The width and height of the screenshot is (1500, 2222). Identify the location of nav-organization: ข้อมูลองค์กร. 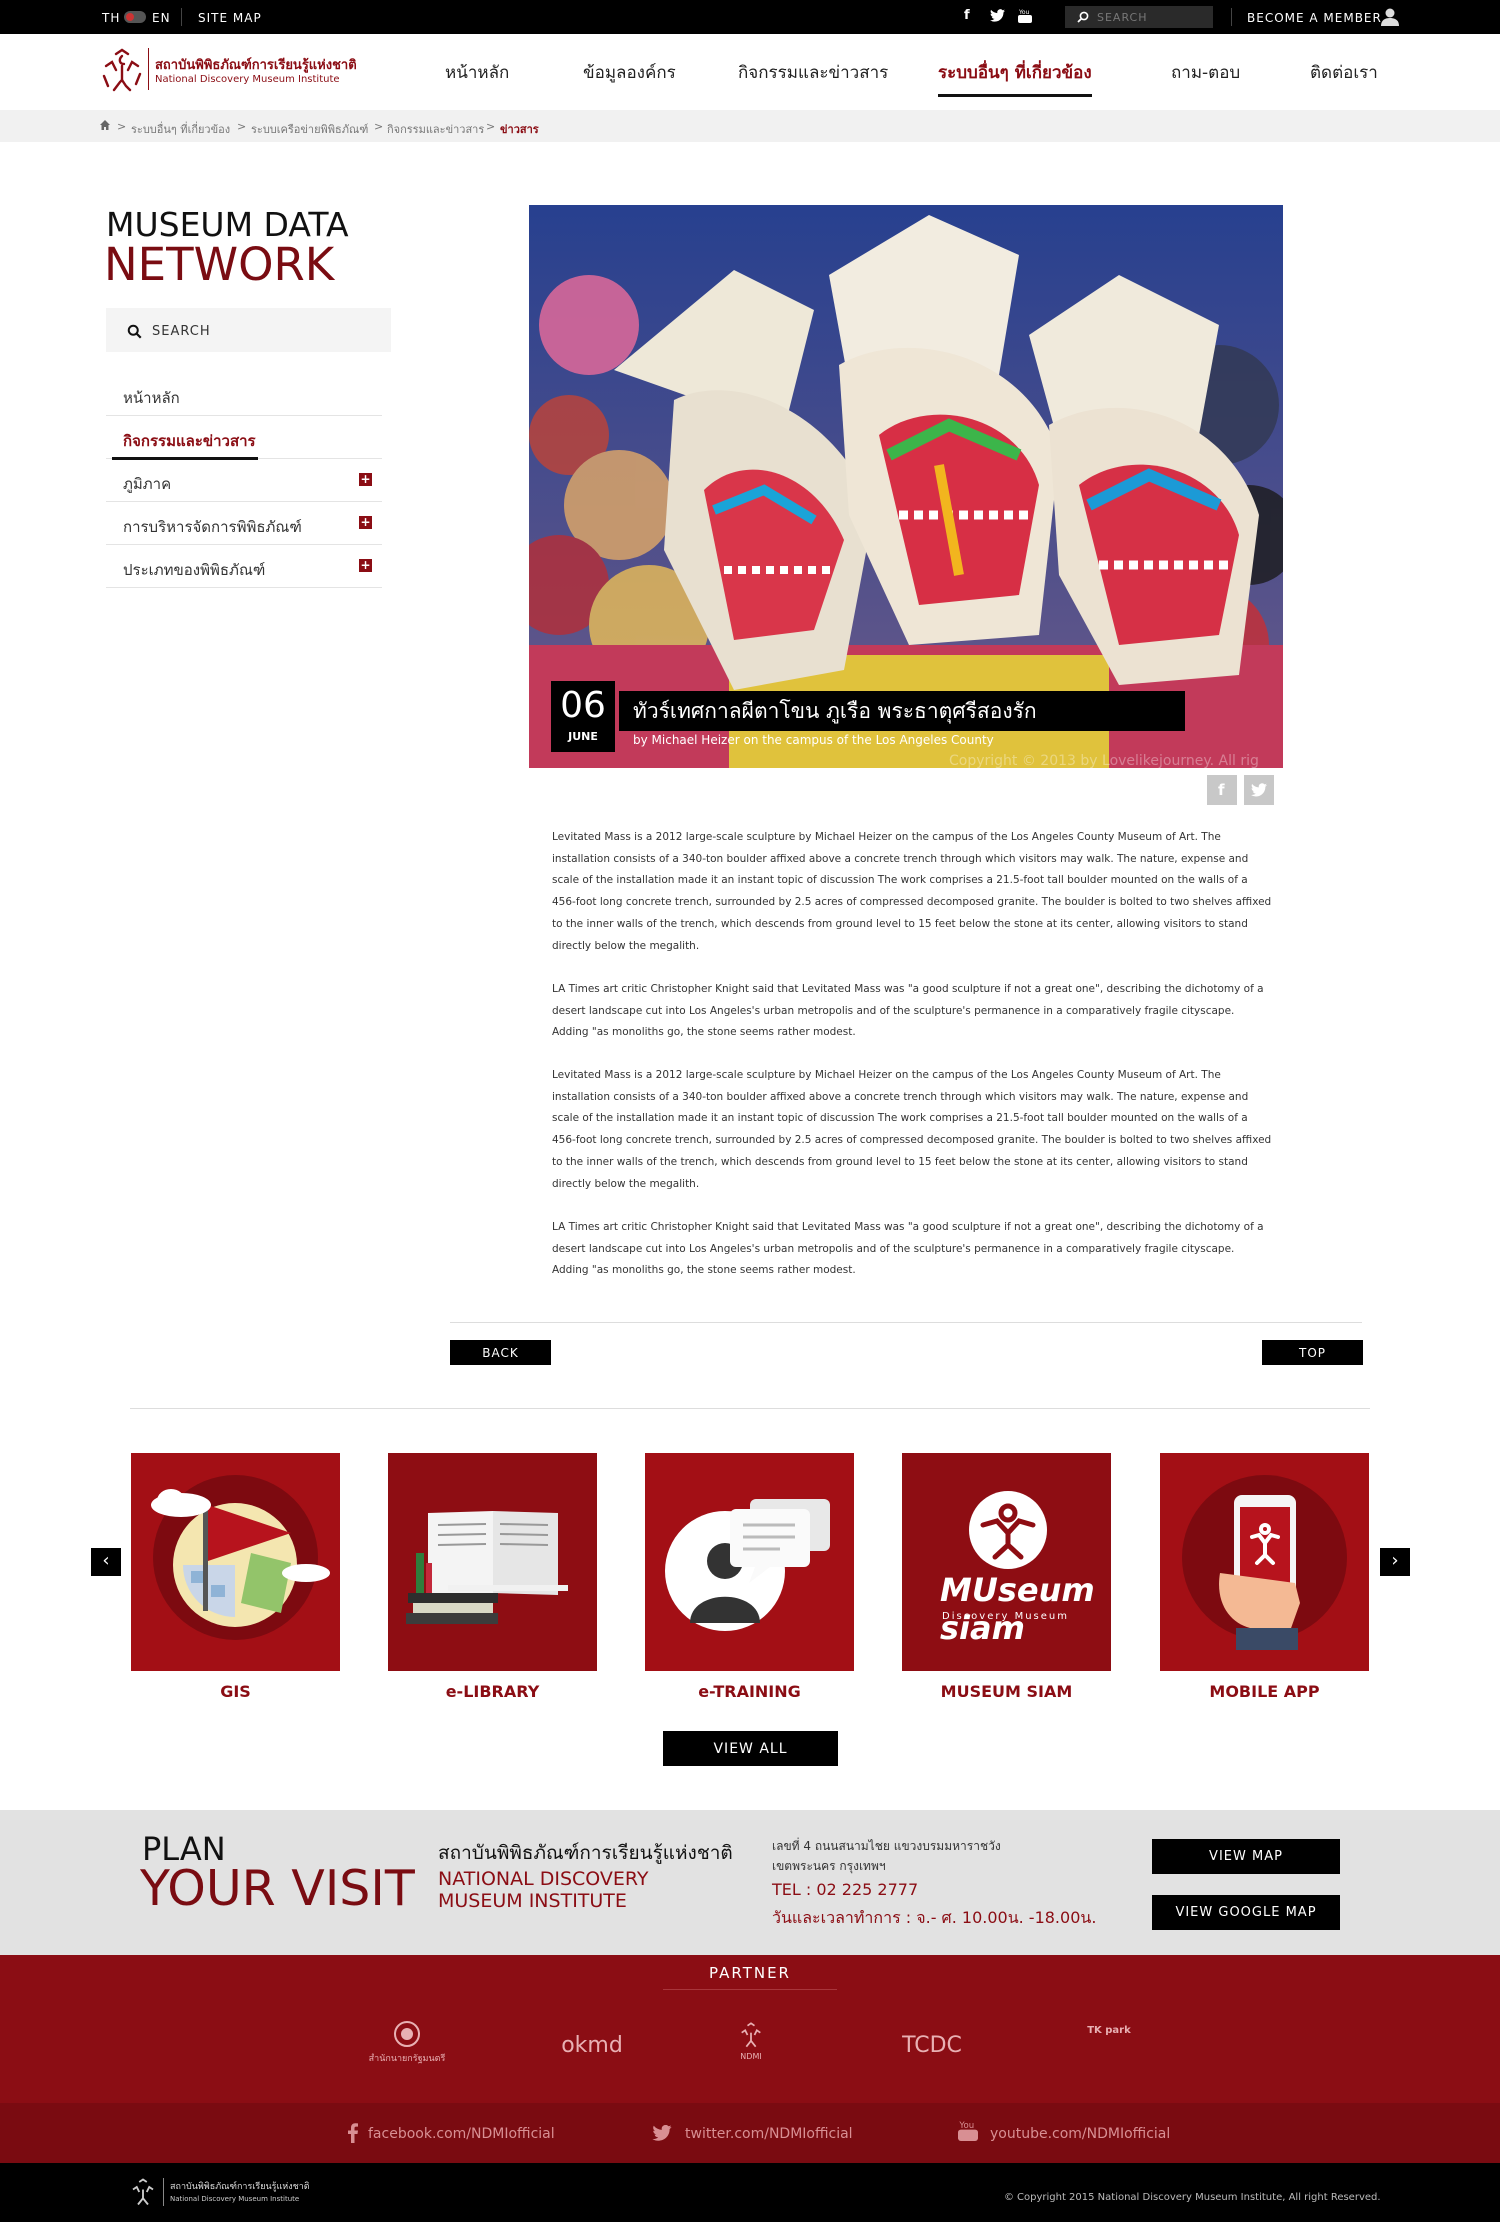
(629, 72).